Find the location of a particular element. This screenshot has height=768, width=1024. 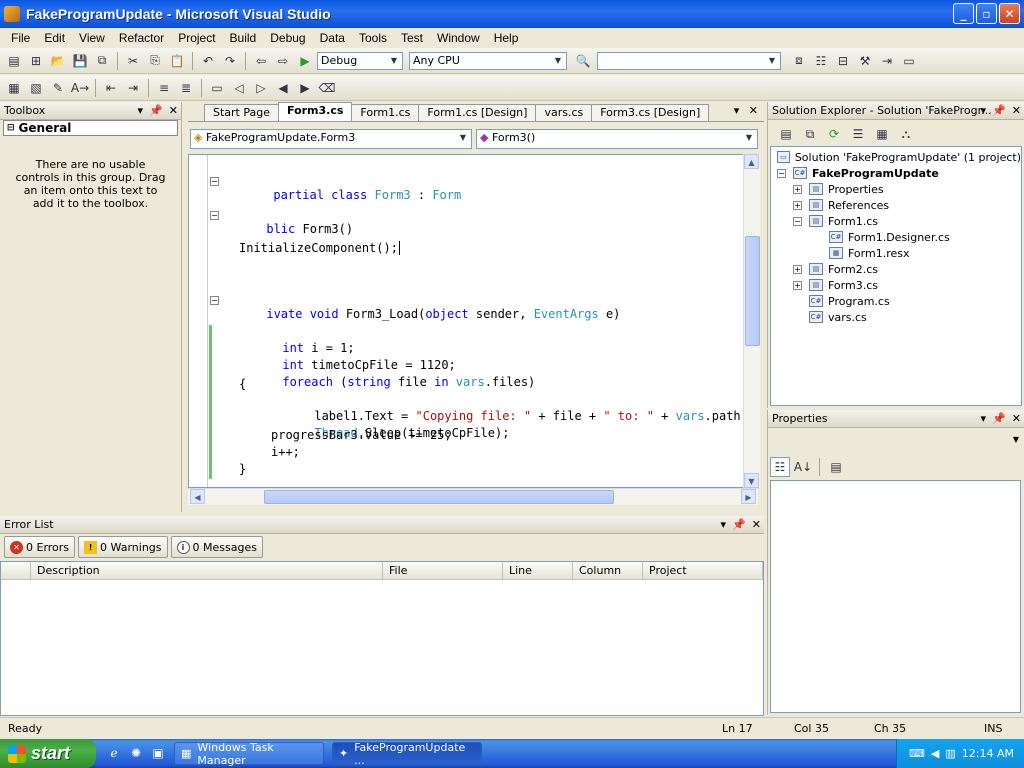

display-object-member-list-icon: ▦ is located at coordinates (14, 88).